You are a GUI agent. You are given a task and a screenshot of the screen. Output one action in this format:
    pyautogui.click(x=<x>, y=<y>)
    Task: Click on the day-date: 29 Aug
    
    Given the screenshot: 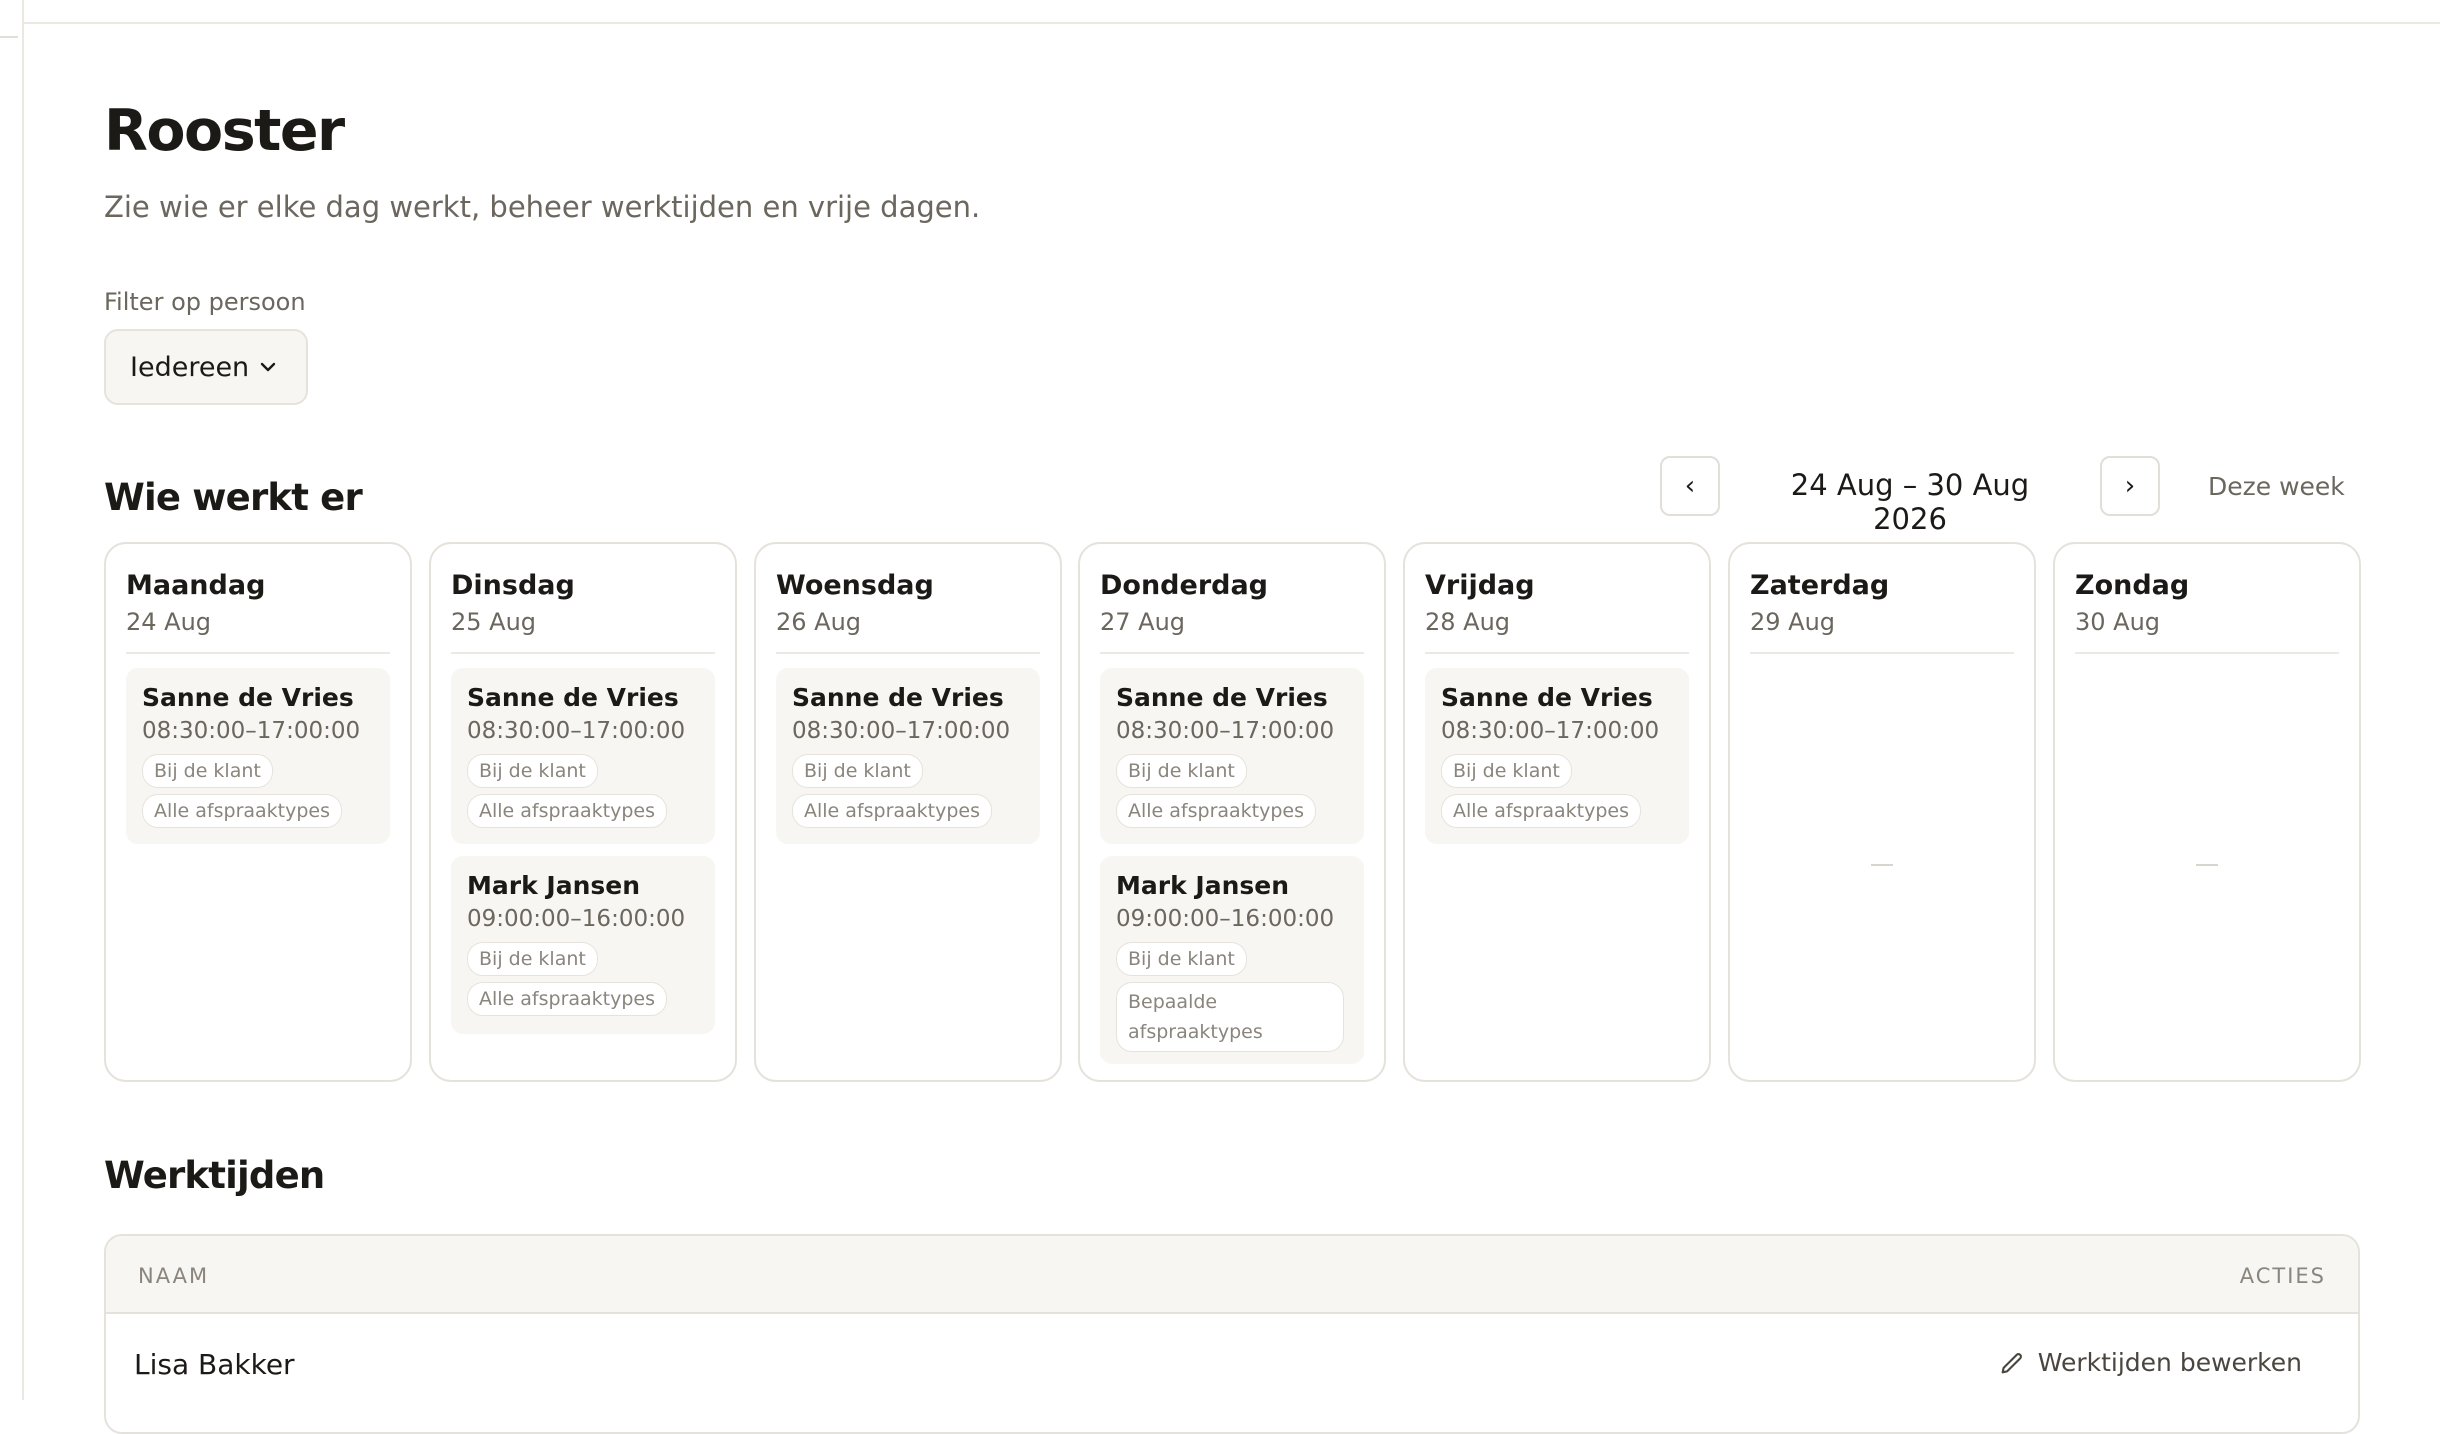 What is the action you would take?
    pyautogui.click(x=1793, y=622)
    